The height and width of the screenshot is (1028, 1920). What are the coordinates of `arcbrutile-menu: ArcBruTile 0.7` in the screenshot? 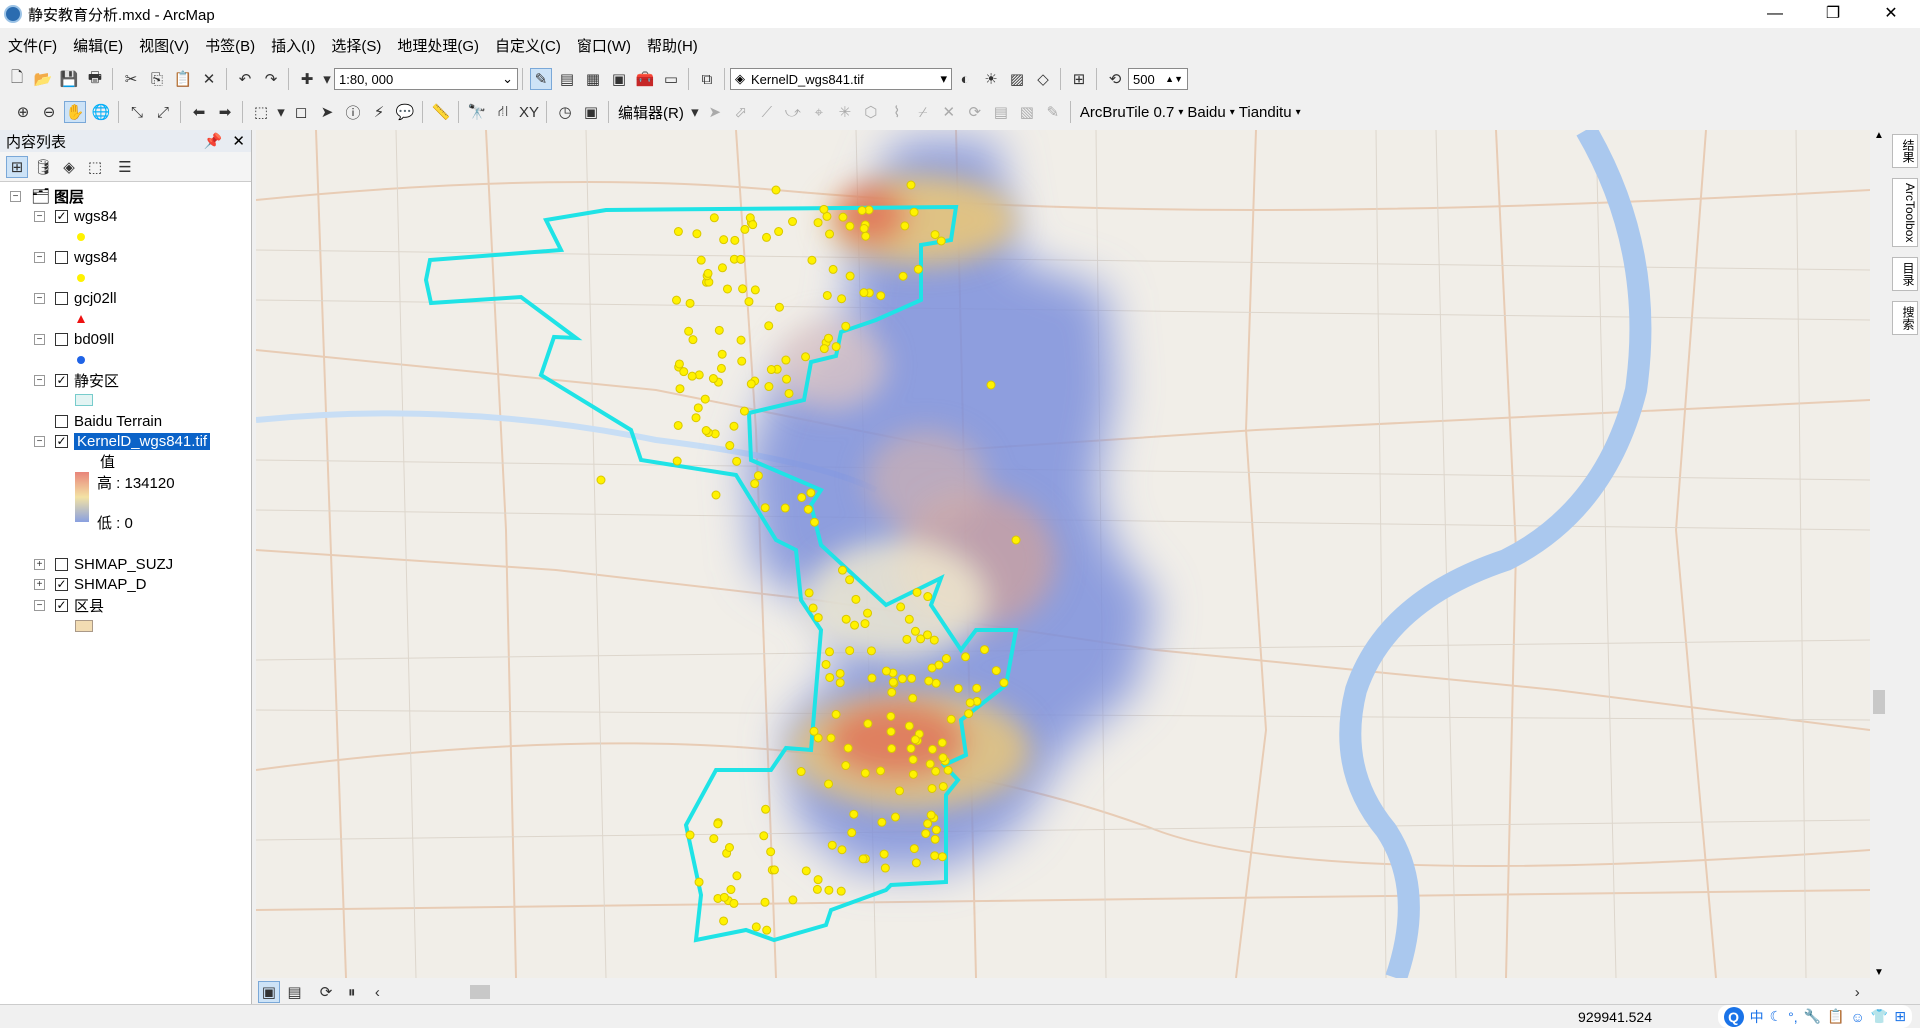 It's located at (1127, 112).